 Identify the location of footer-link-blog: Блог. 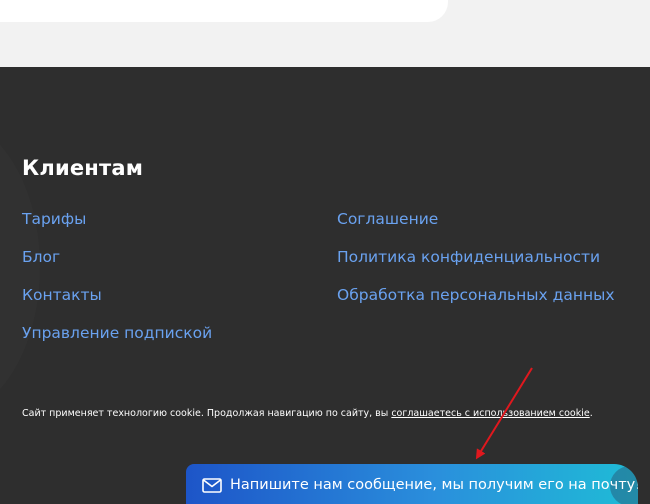
(41, 257).